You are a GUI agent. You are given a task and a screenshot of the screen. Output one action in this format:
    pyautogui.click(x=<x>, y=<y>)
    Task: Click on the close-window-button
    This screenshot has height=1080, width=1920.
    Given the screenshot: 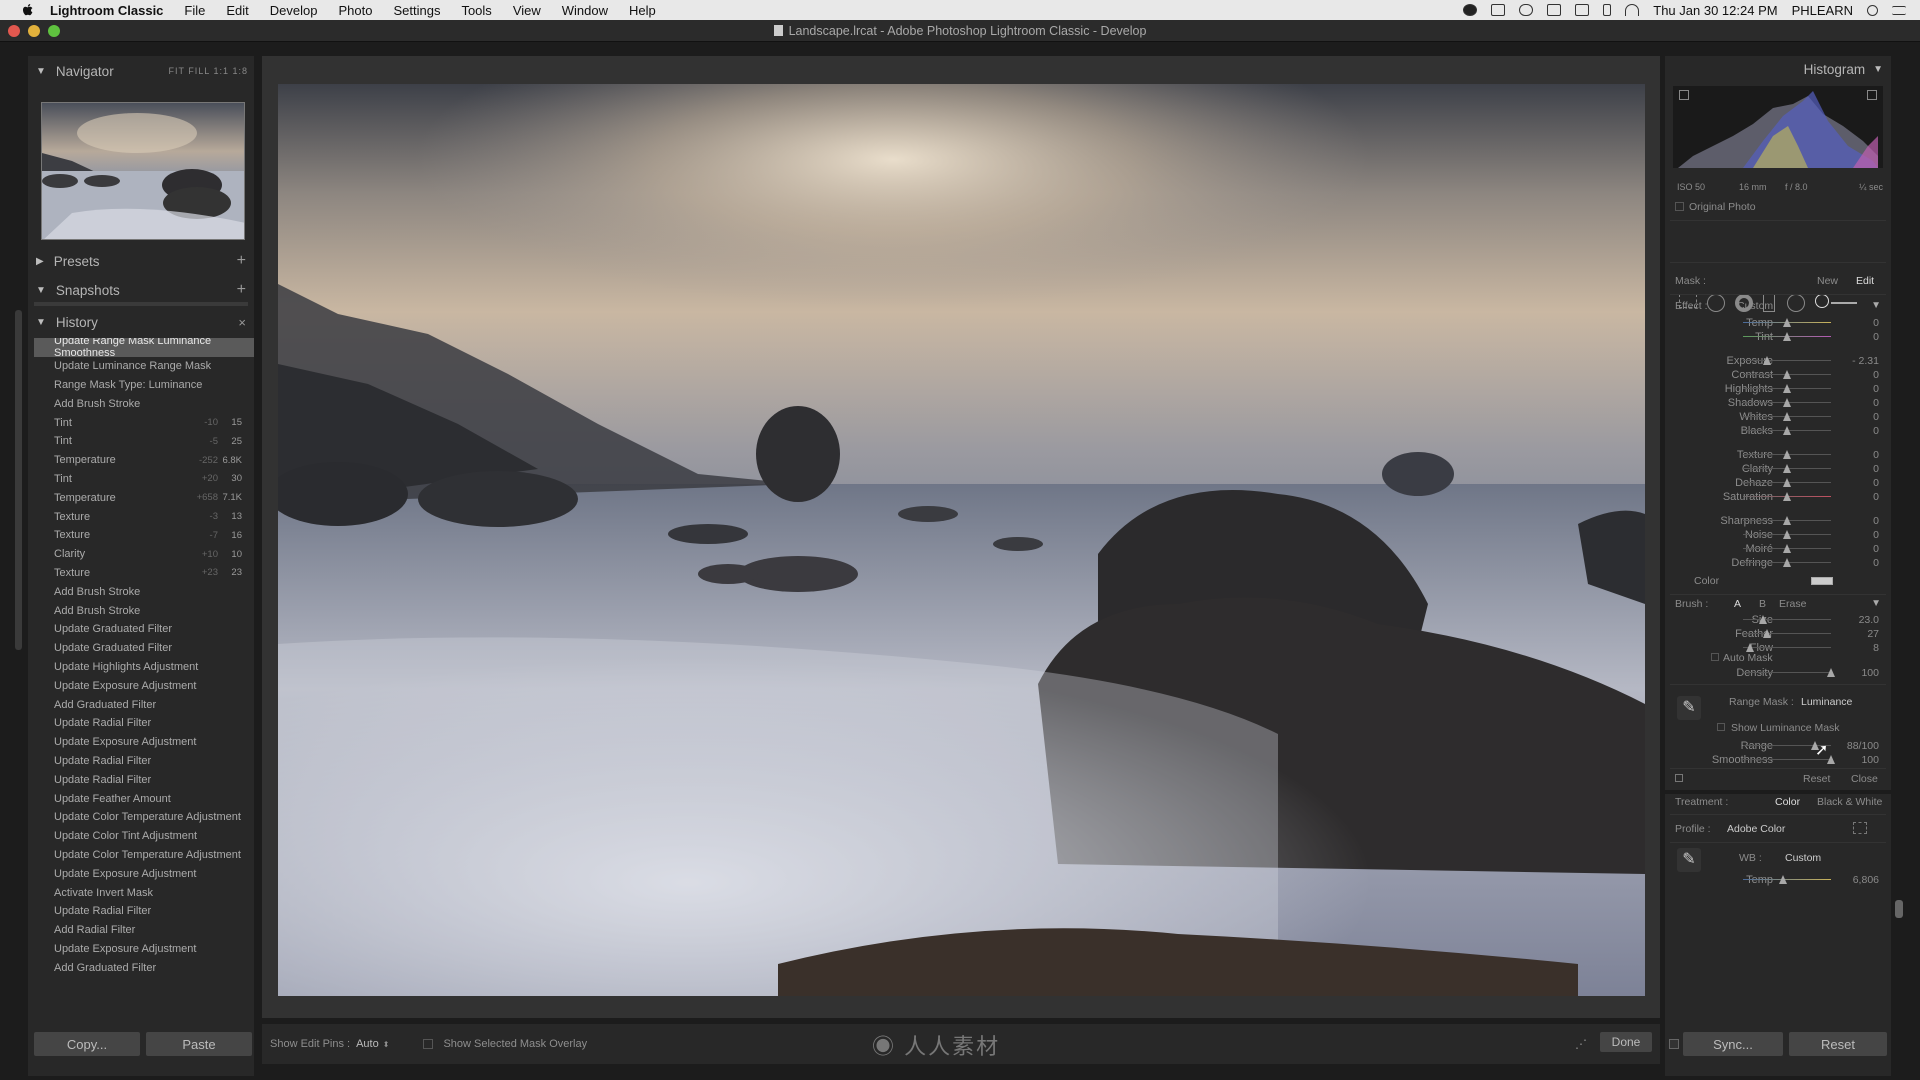 What is the action you would take?
    pyautogui.click(x=14, y=31)
    